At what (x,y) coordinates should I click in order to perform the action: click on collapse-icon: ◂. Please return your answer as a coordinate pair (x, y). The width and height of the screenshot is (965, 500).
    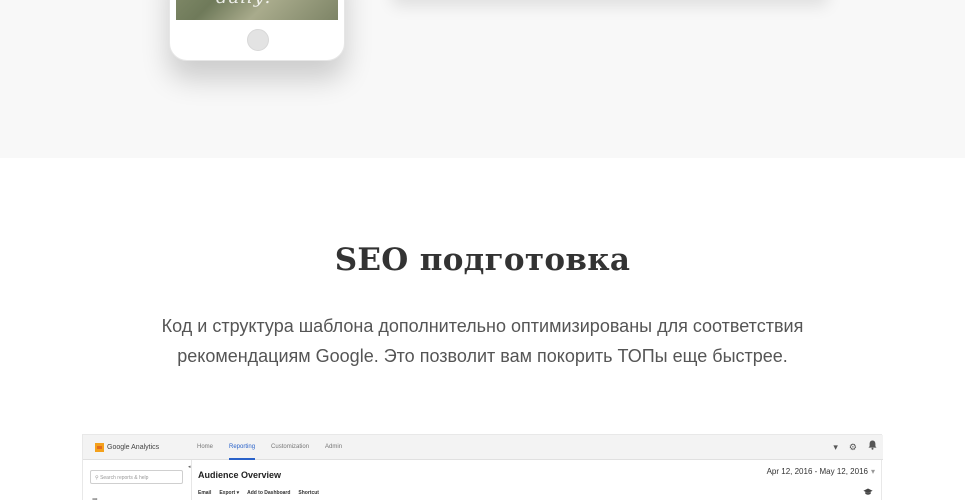
    Looking at the image, I should click on (189, 467).